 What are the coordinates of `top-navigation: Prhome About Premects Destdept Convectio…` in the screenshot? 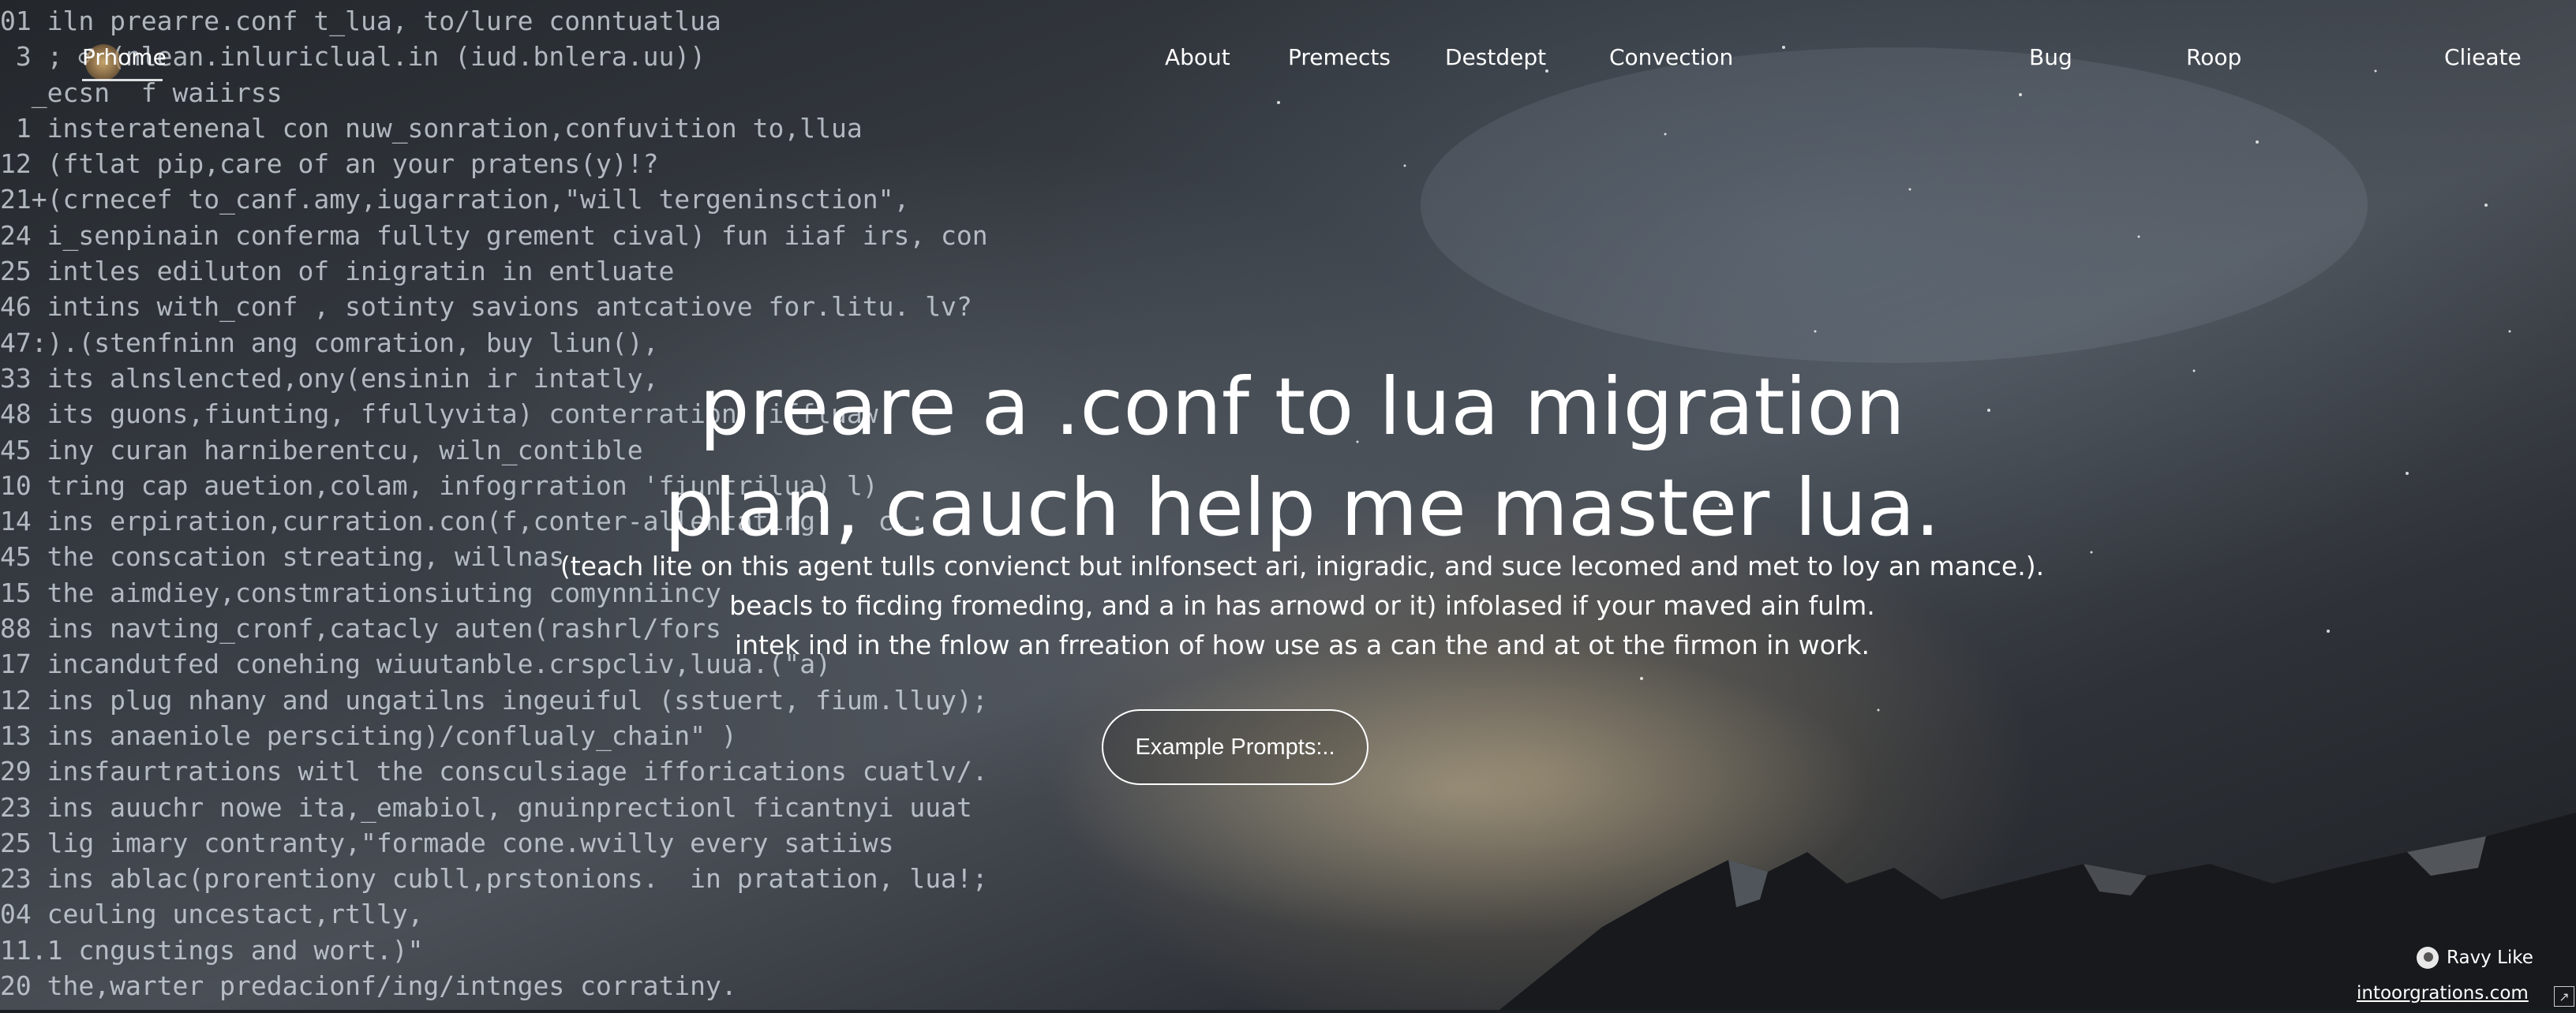 It's located at (1288, 59).